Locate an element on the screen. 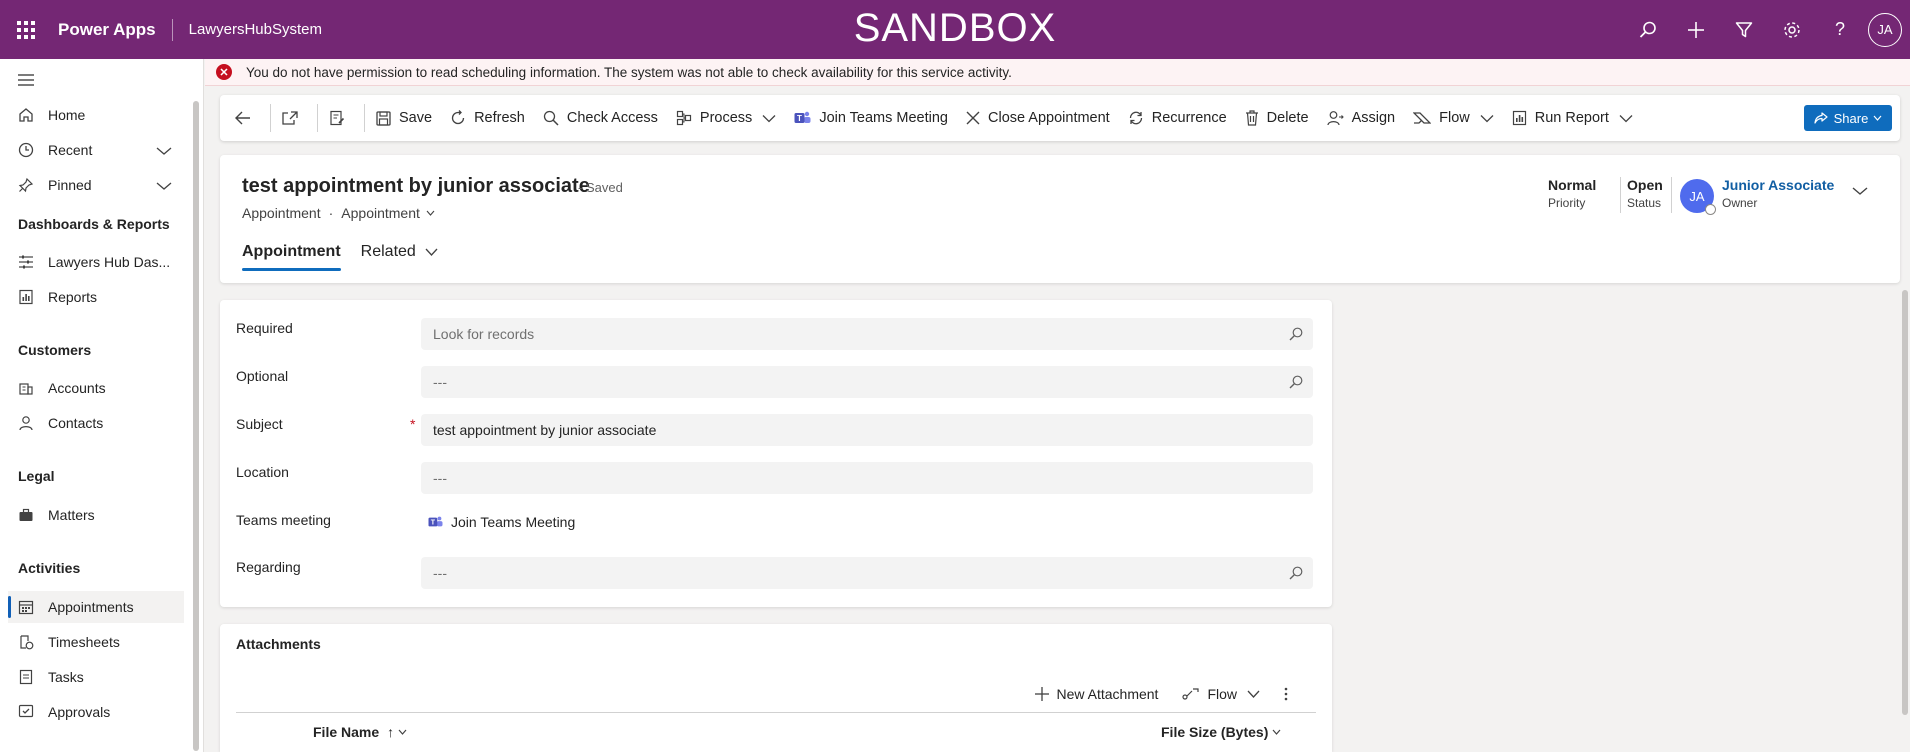  assign-button: Assign is located at coordinates (1361, 118).